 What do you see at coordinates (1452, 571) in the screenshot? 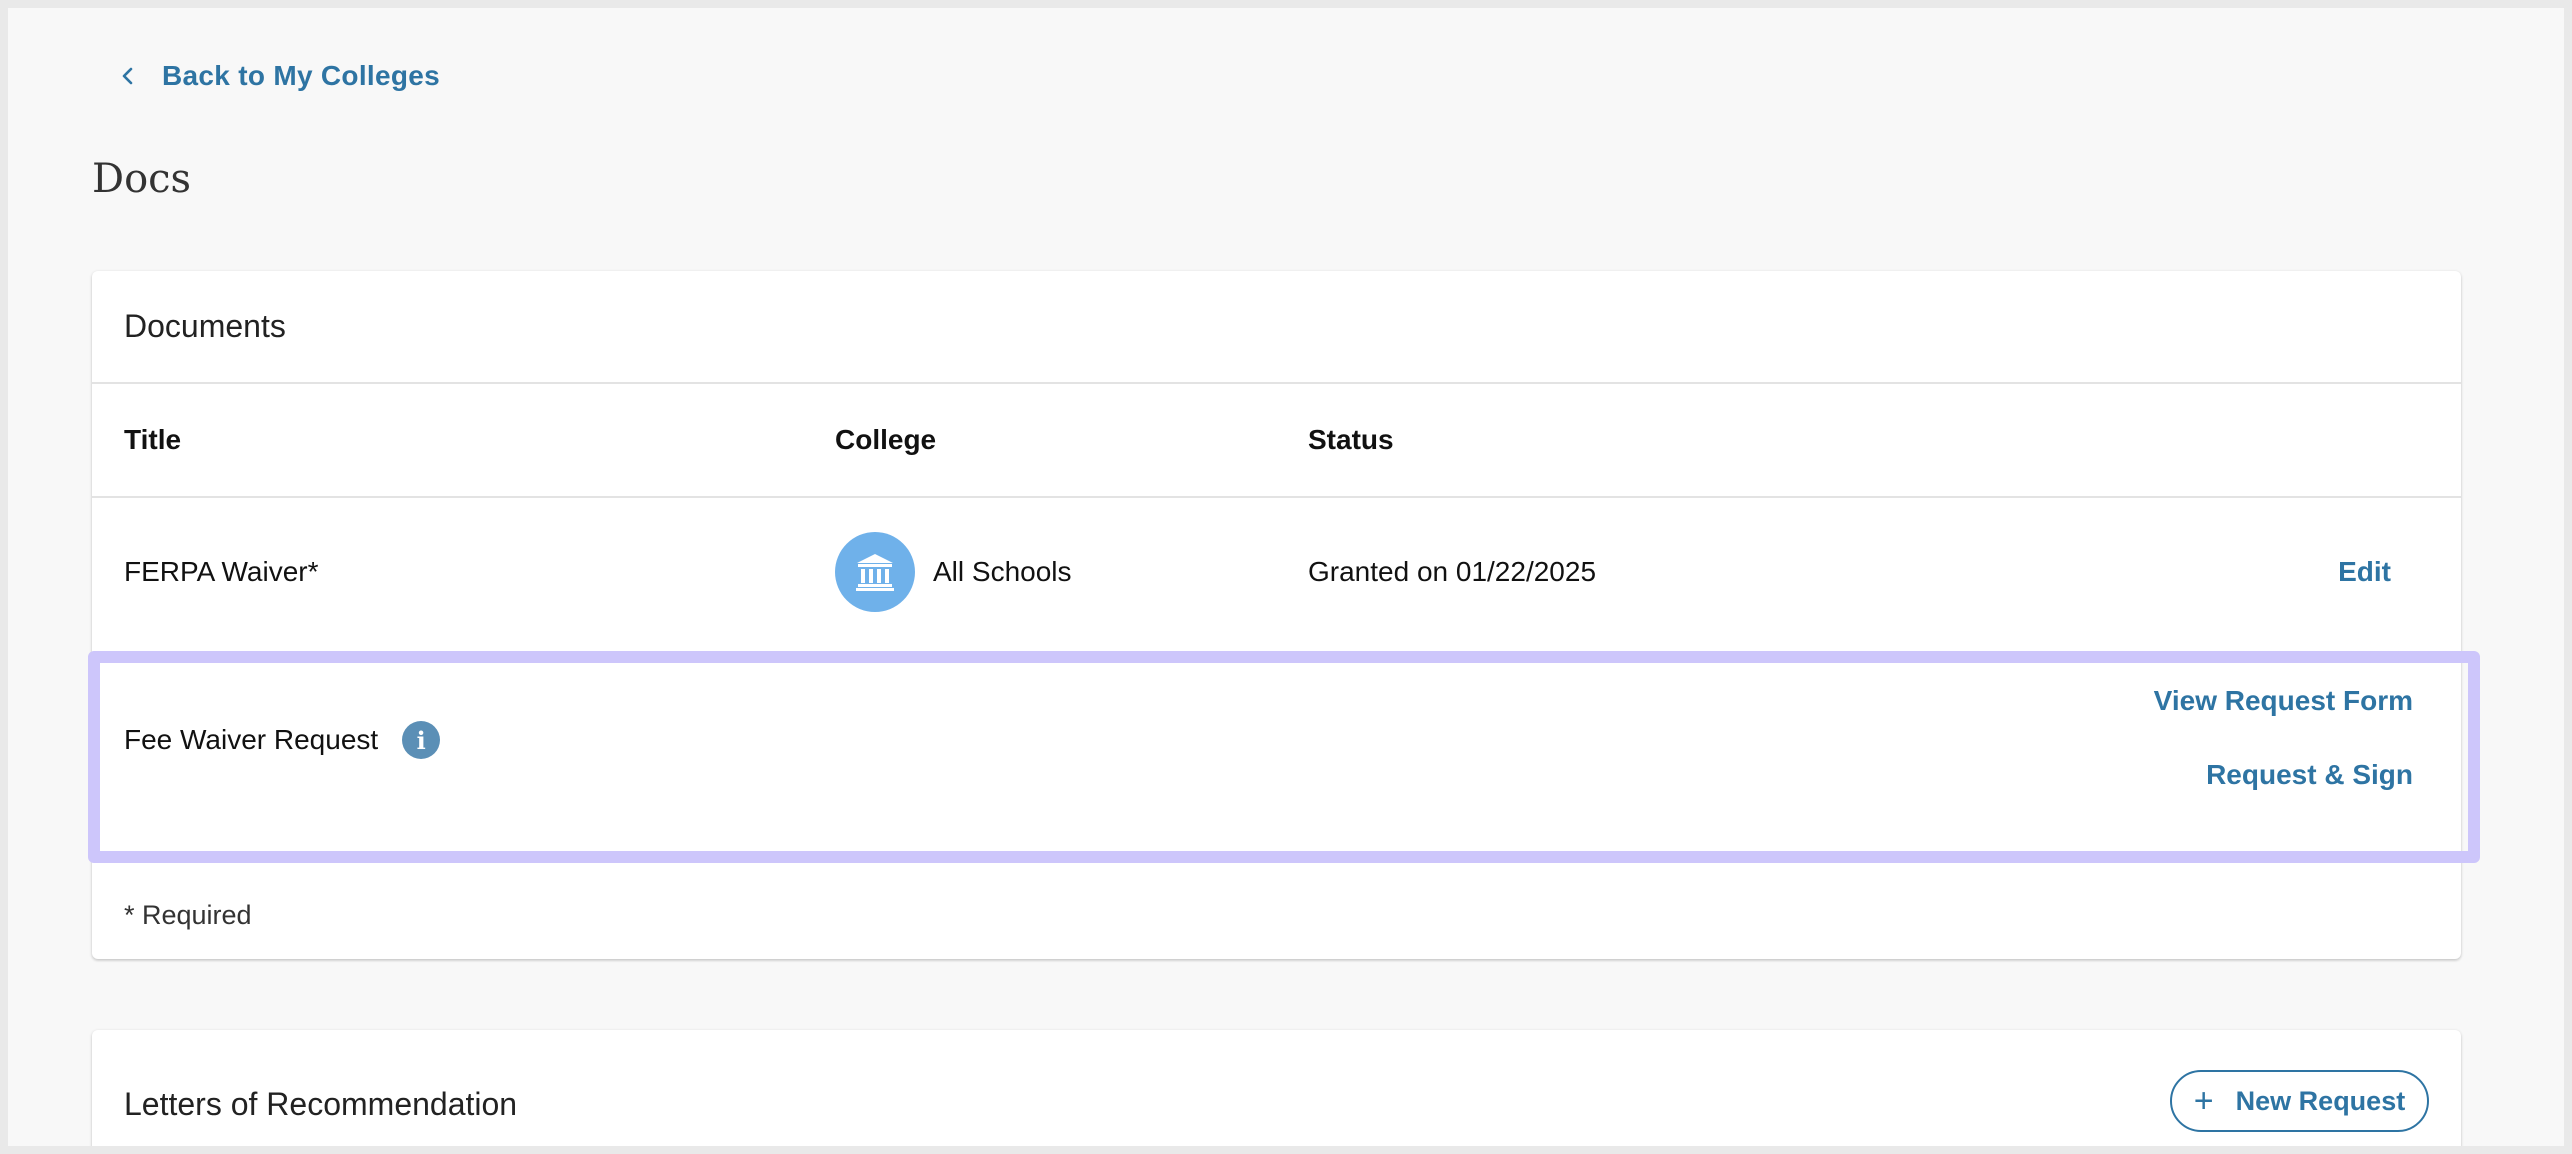
I see `document-status: Granted on 01/22/2025` at bounding box center [1452, 571].